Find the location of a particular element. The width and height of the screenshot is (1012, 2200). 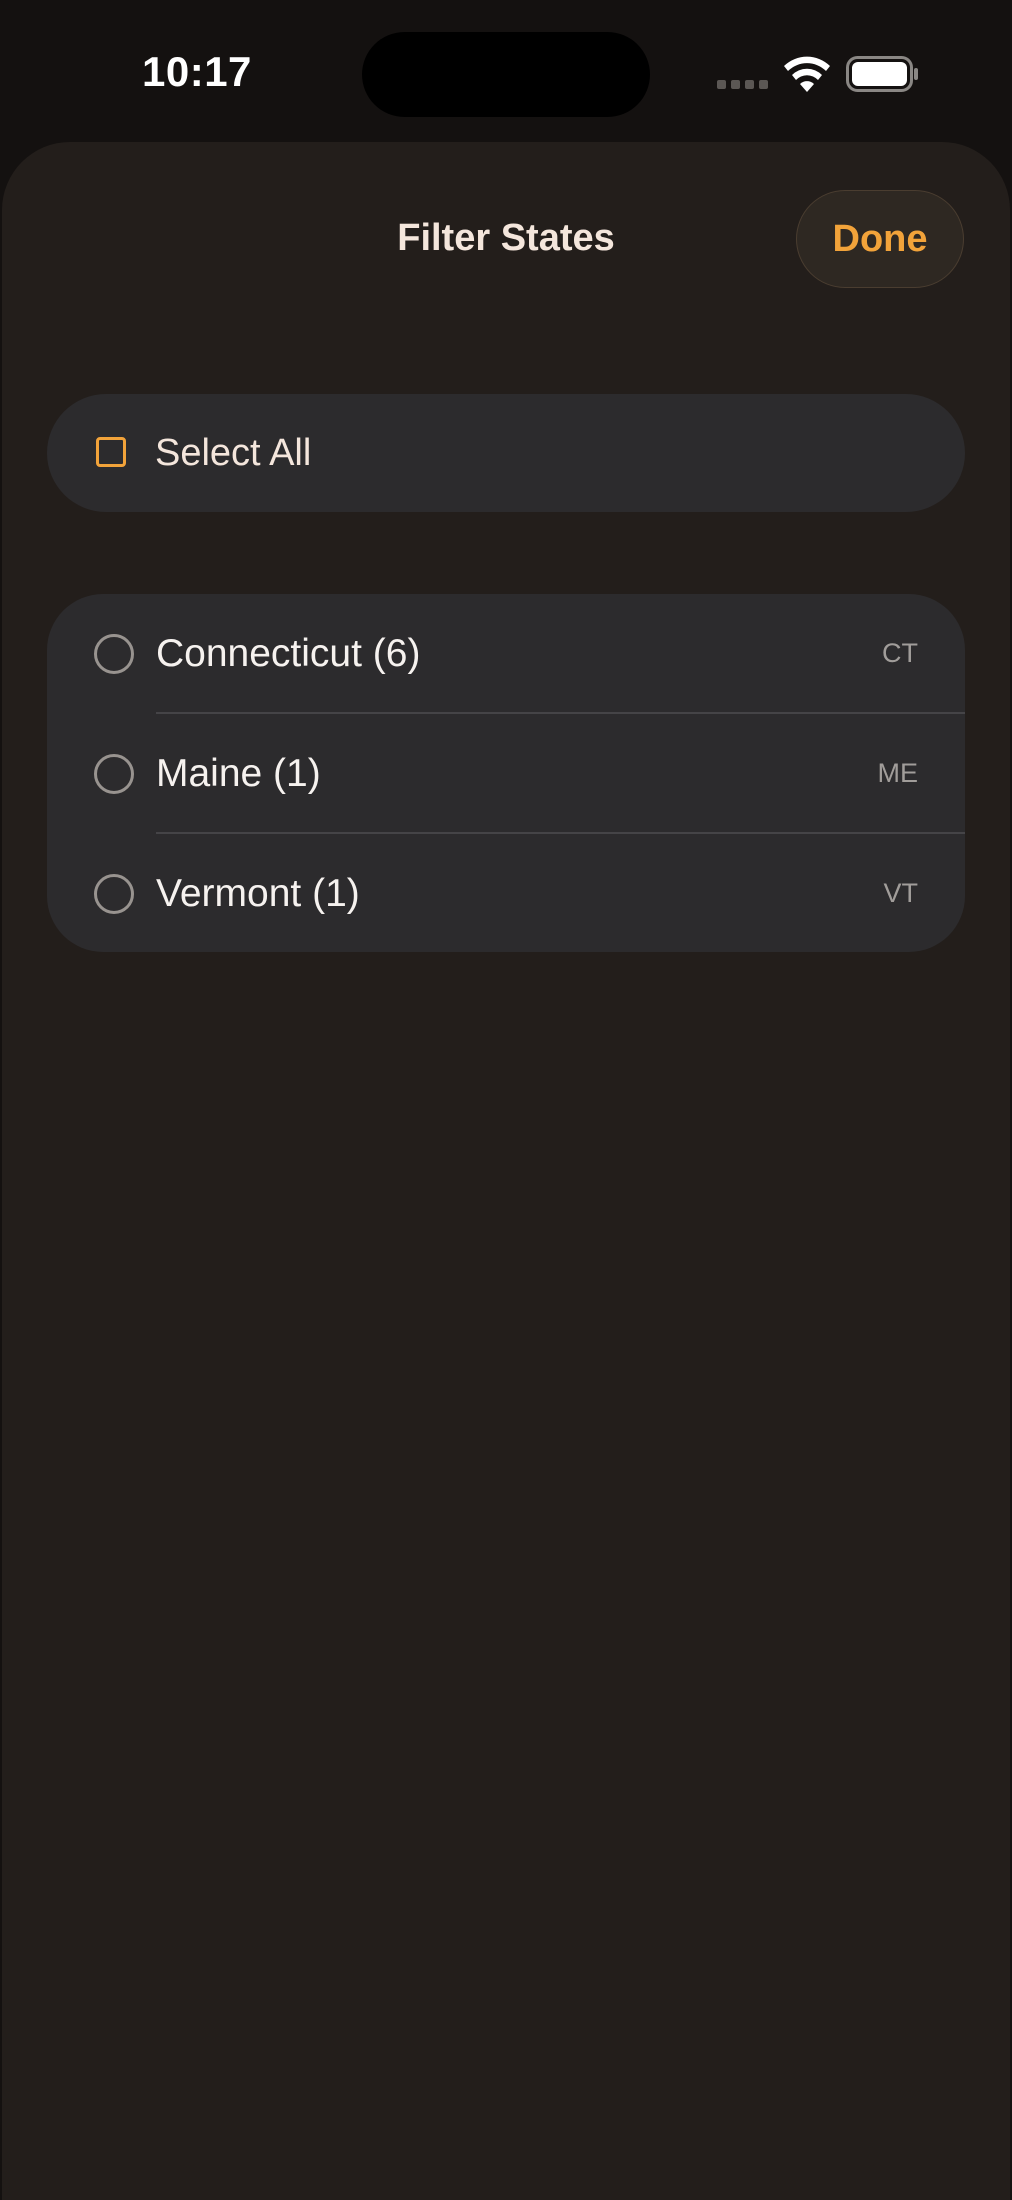

state-abbreviation: VT is located at coordinates (900, 893).